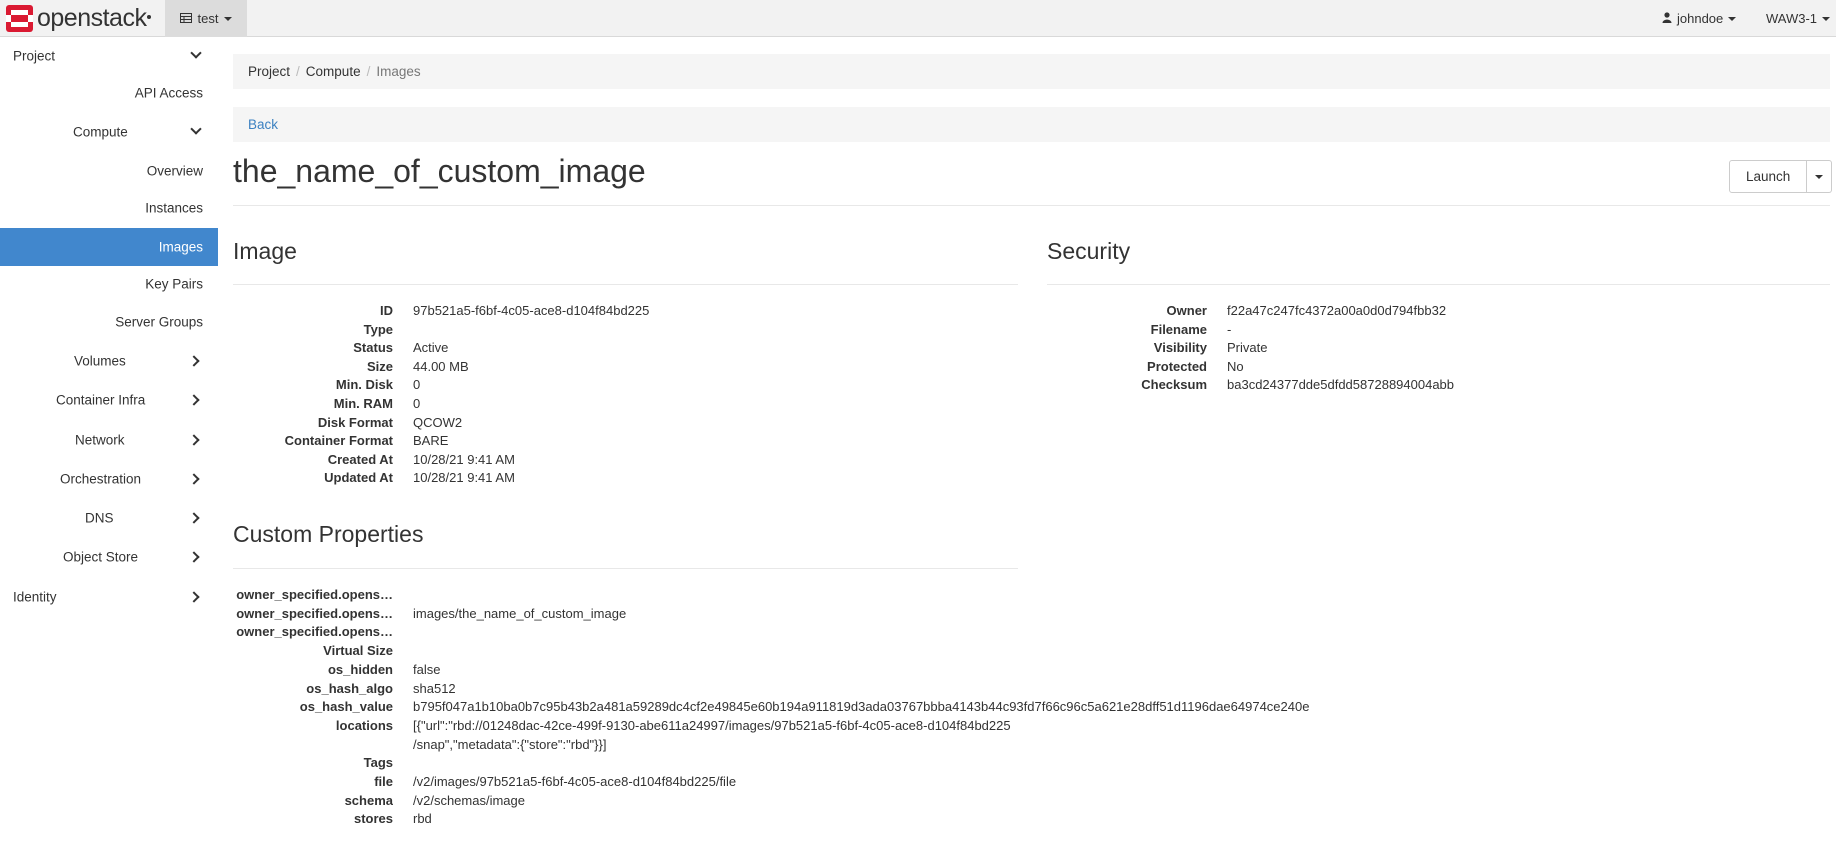 The image size is (1836, 860). What do you see at coordinates (383, 781) in the screenshot?
I see `property-key: file` at bounding box center [383, 781].